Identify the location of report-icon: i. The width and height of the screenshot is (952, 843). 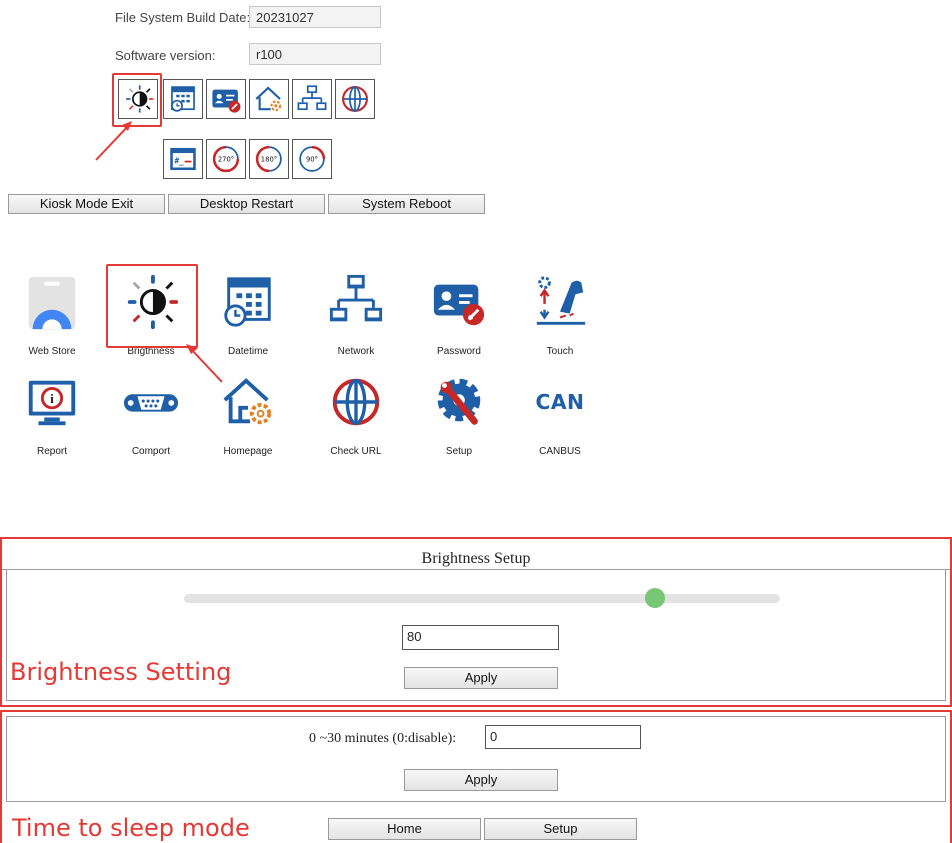
(52, 403).